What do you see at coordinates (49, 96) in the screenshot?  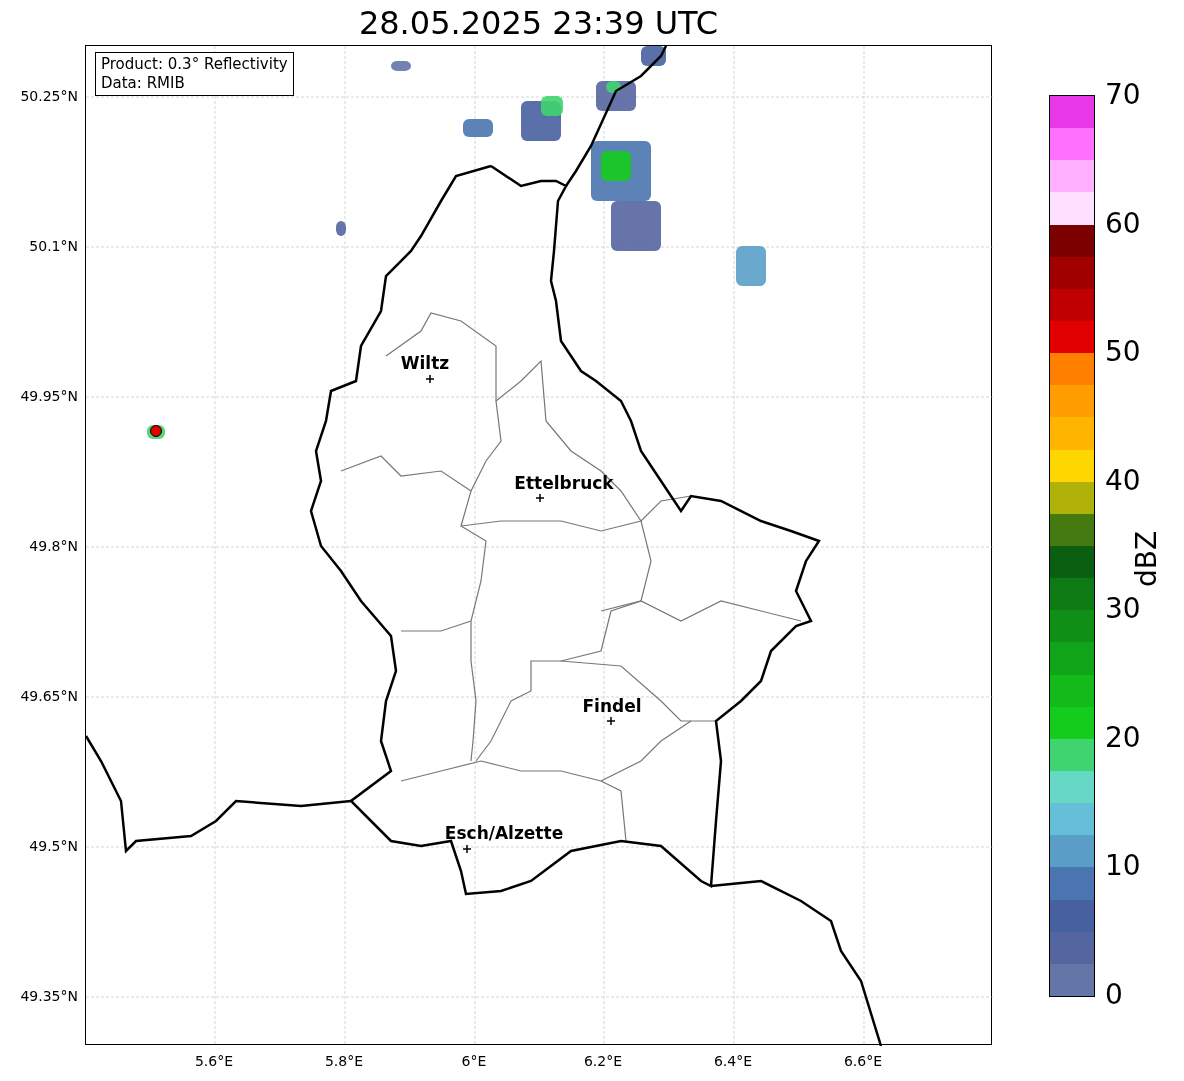 I see `latitude-label: 50.25°N` at bounding box center [49, 96].